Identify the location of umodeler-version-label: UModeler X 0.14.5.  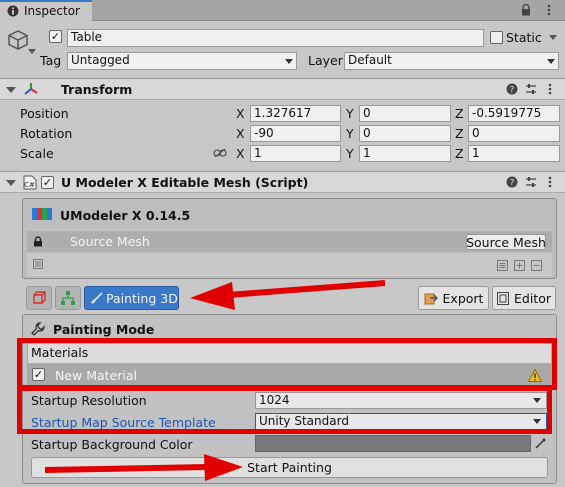
(125, 215).